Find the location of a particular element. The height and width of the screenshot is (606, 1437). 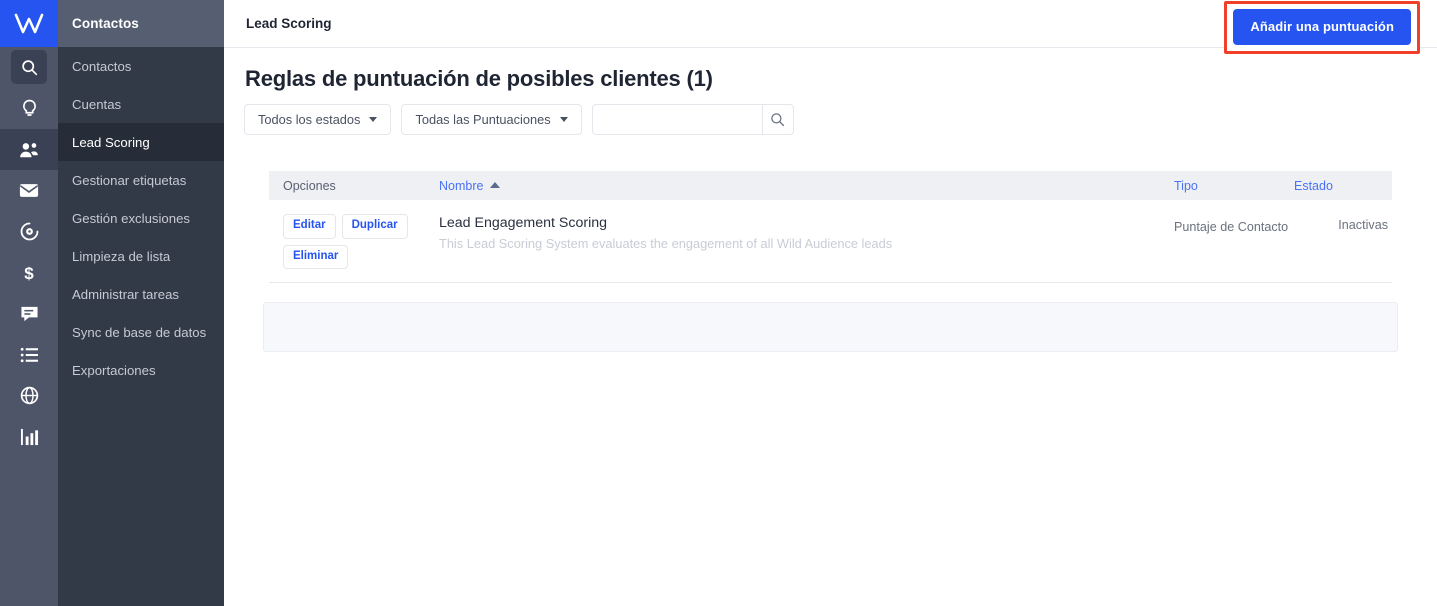

sidebar-item-label: Gestión exclusiones is located at coordinates (131, 218).